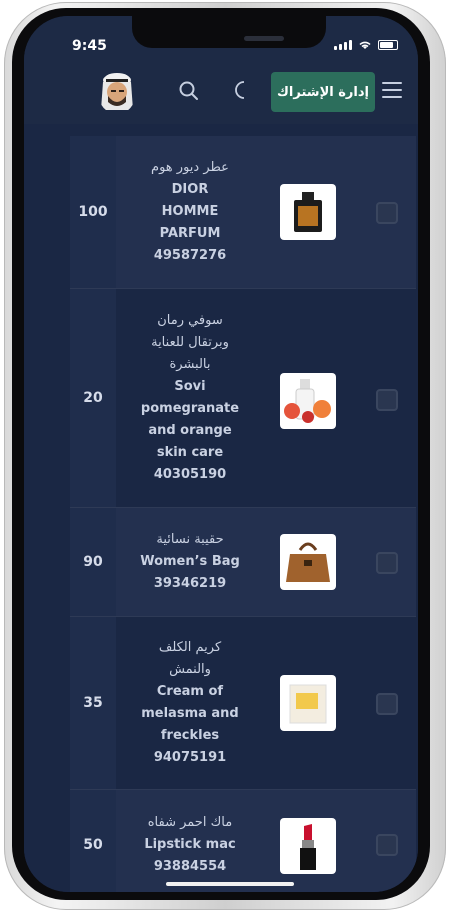 The image size is (451, 915). What do you see at coordinates (190, 713) in the screenshot?
I see `product-name-en-line: melasma and` at bounding box center [190, 713].